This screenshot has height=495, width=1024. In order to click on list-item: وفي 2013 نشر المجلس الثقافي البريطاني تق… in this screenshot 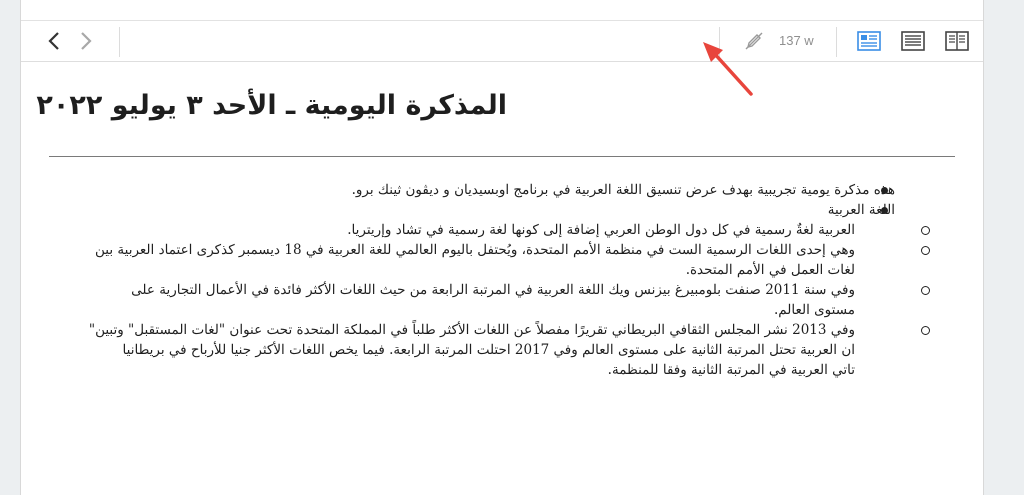, I will do `click(502, 350)`.